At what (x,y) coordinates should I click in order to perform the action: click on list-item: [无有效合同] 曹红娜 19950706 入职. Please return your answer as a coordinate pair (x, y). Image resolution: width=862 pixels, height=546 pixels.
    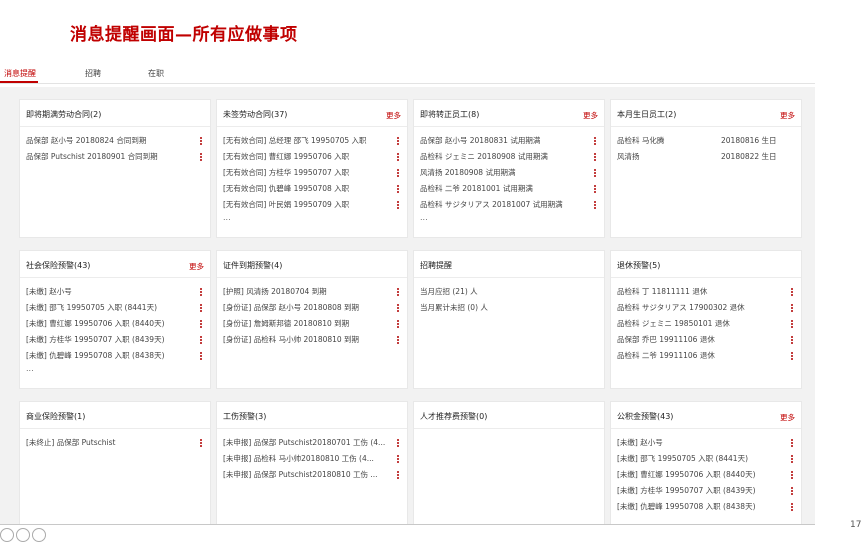
    Looking at the image, I should click on (312, 157).